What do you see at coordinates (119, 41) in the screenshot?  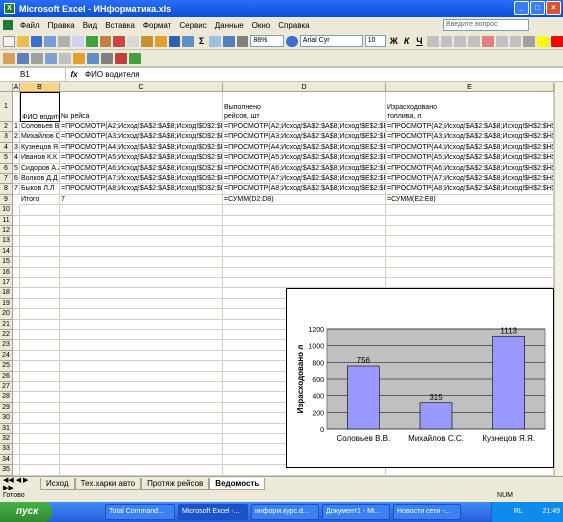 I see `cut-icon` at bounding box center [119, 41].